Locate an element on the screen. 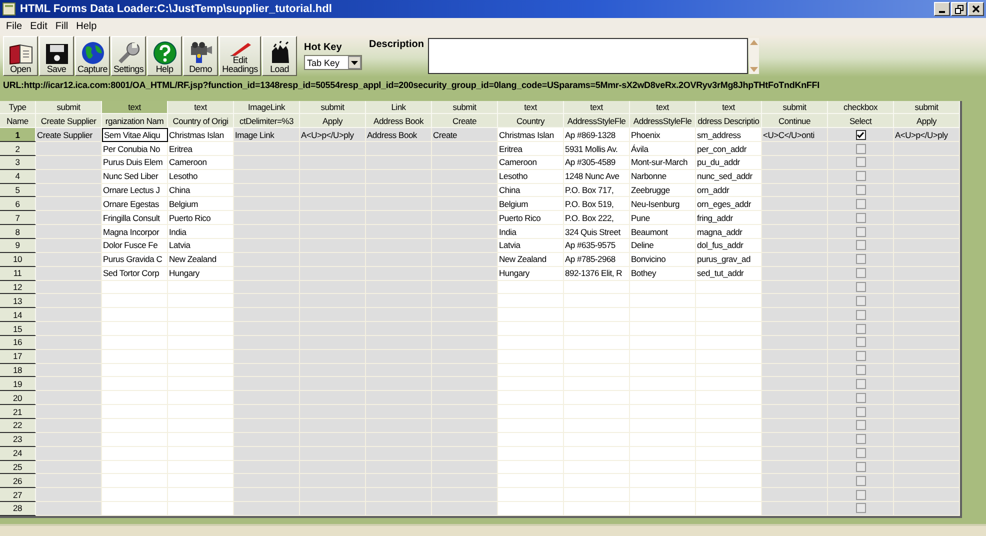 This screenshot has width=986, height=536. row-header: 20 is located at coordinates (18, 398).